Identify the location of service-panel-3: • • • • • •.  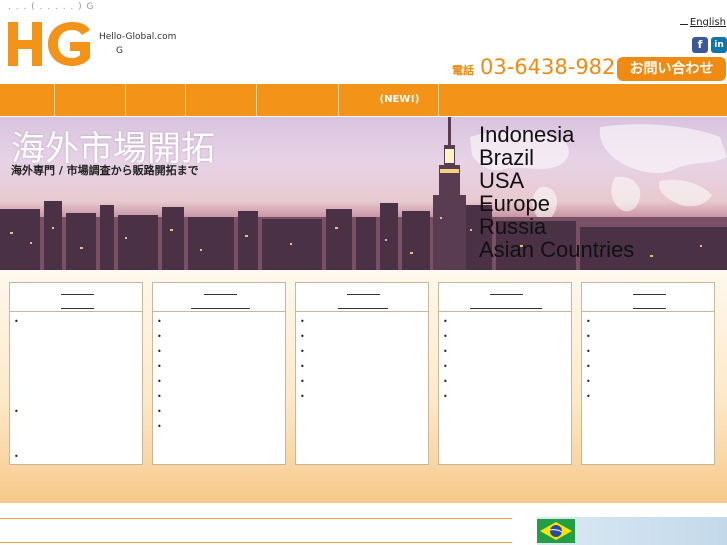
(362, 373).